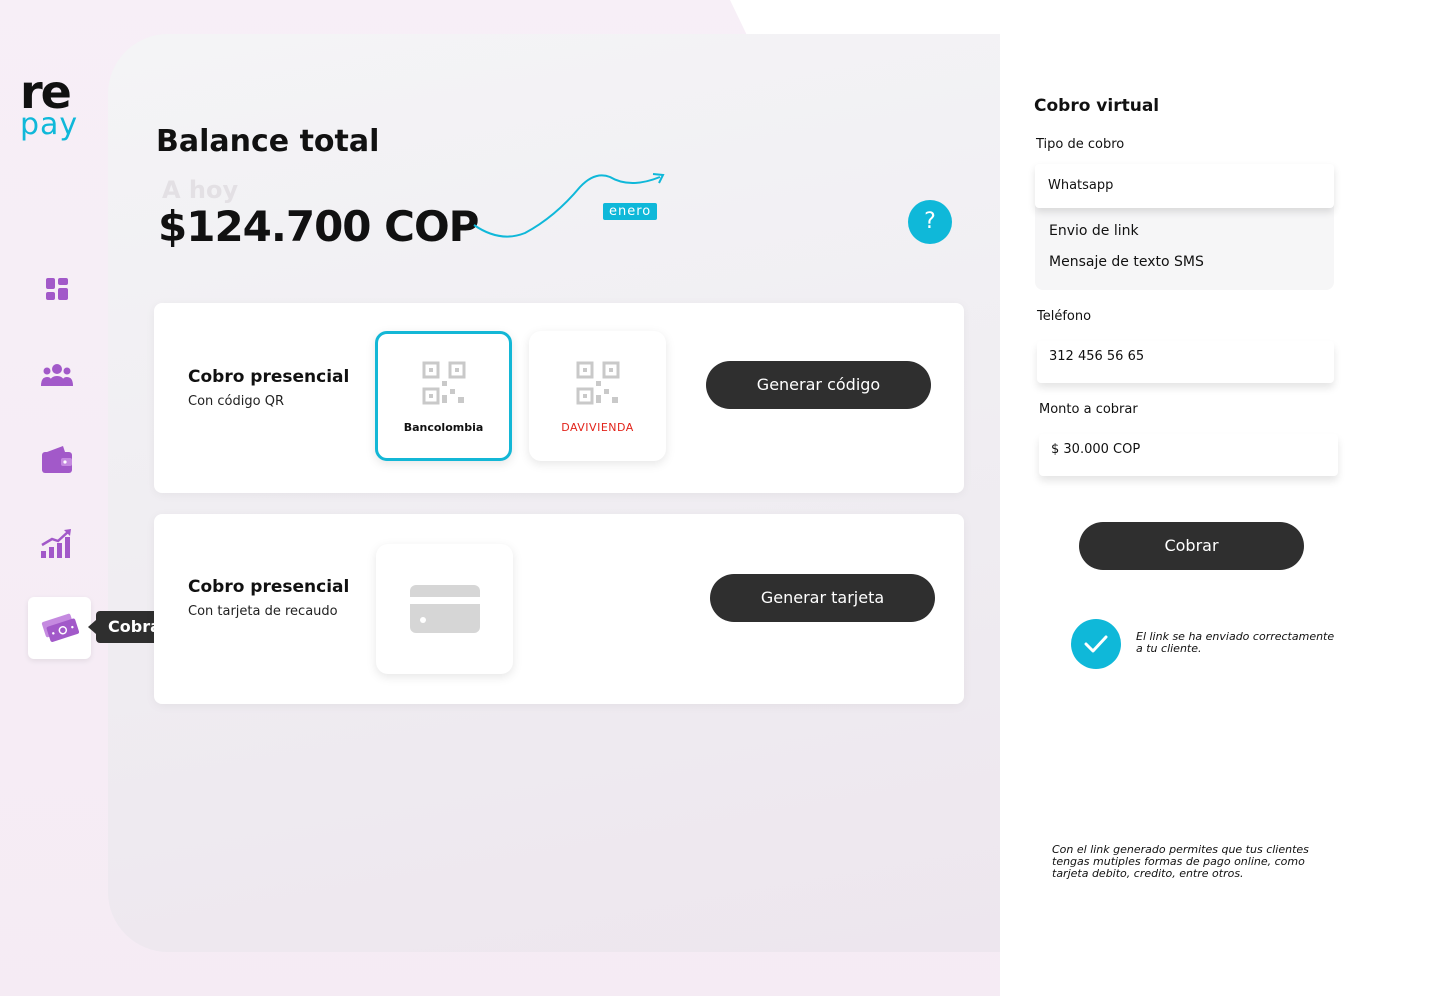  What do you see at coordinates (1094, 231) in the screenshot?
I see `type-option: Envio de link` at bounding box center [1094, 231].